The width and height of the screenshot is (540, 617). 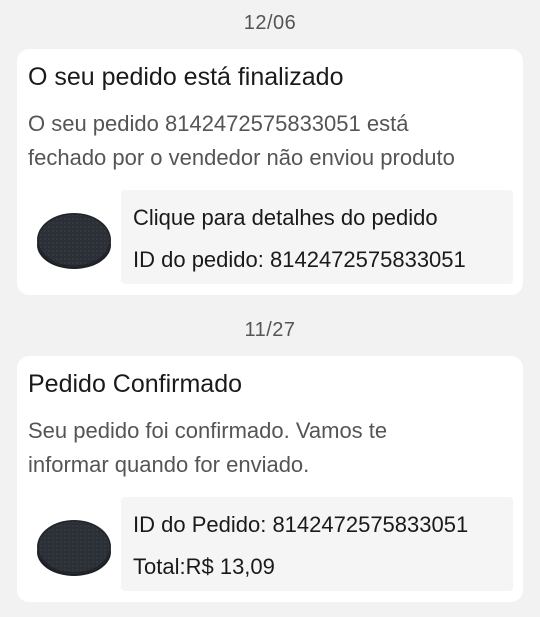 I want to click on notification-title: O seu pedido está finalizado, so click(x=186, y=77).